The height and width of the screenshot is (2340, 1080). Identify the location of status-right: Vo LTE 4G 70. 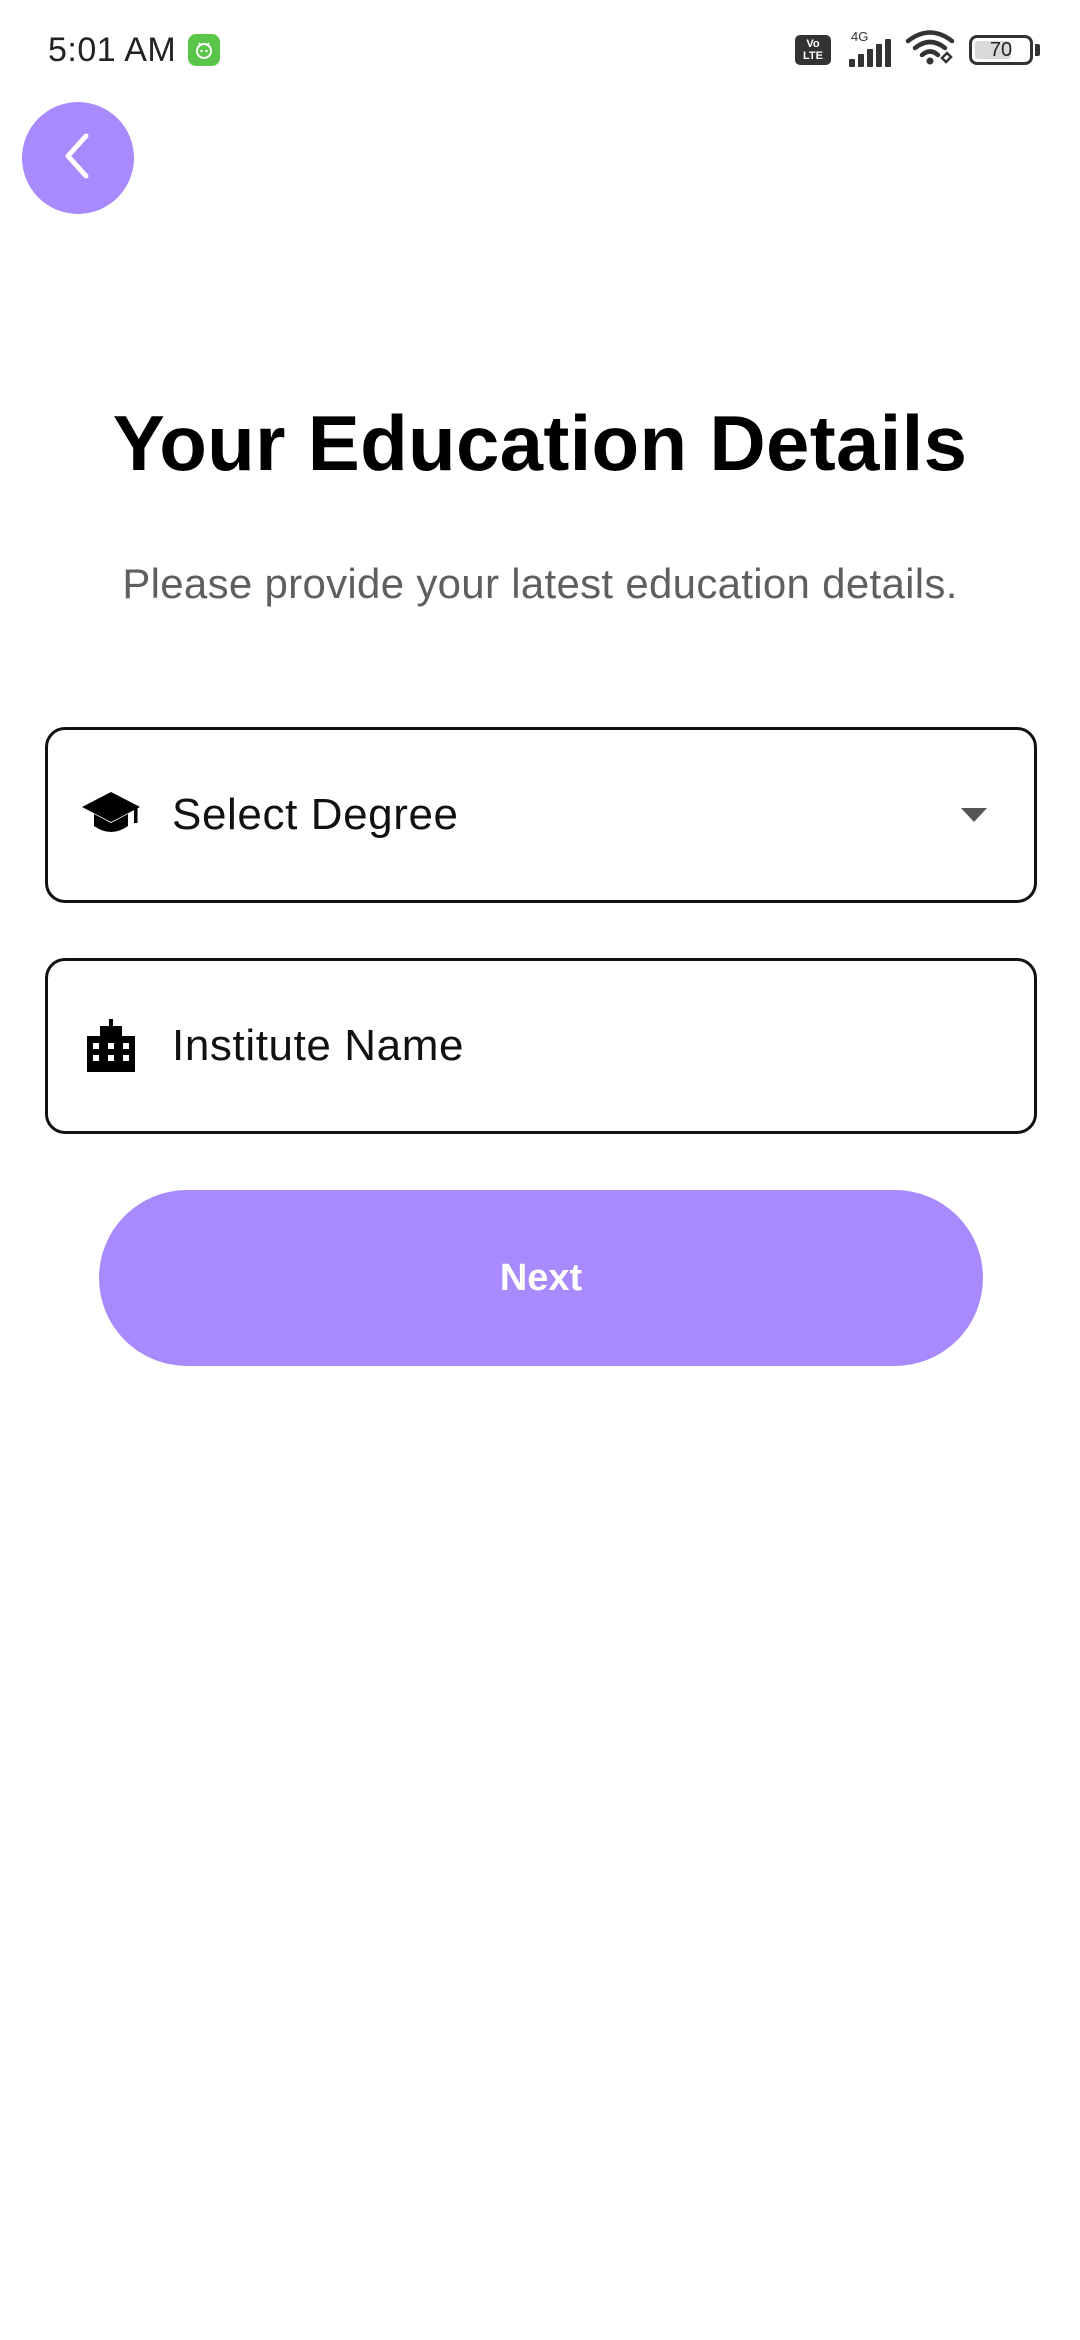
(917, 50).